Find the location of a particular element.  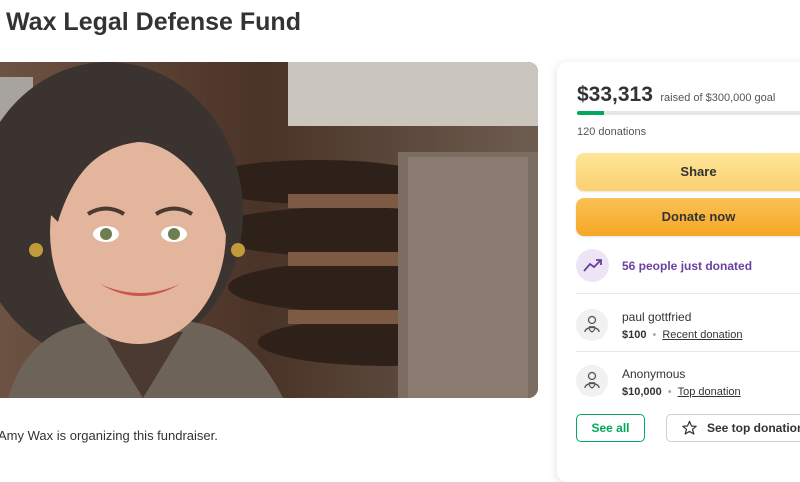

donate-now-button: Donate now is located at coordinates (688, 217).